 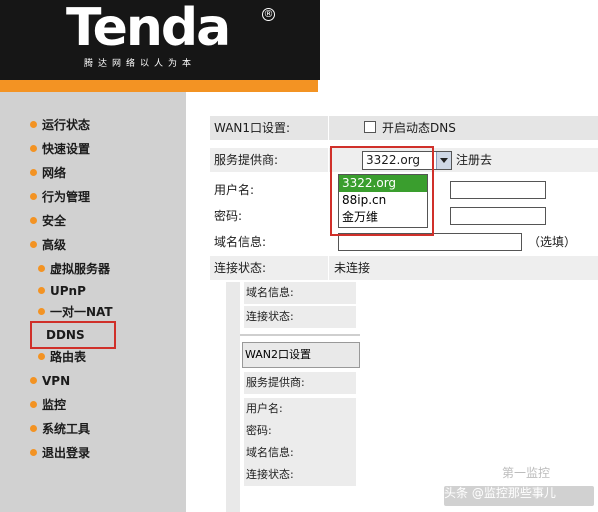 I want to click on domain-label: 域名信息:, so click(x=240, y=242).